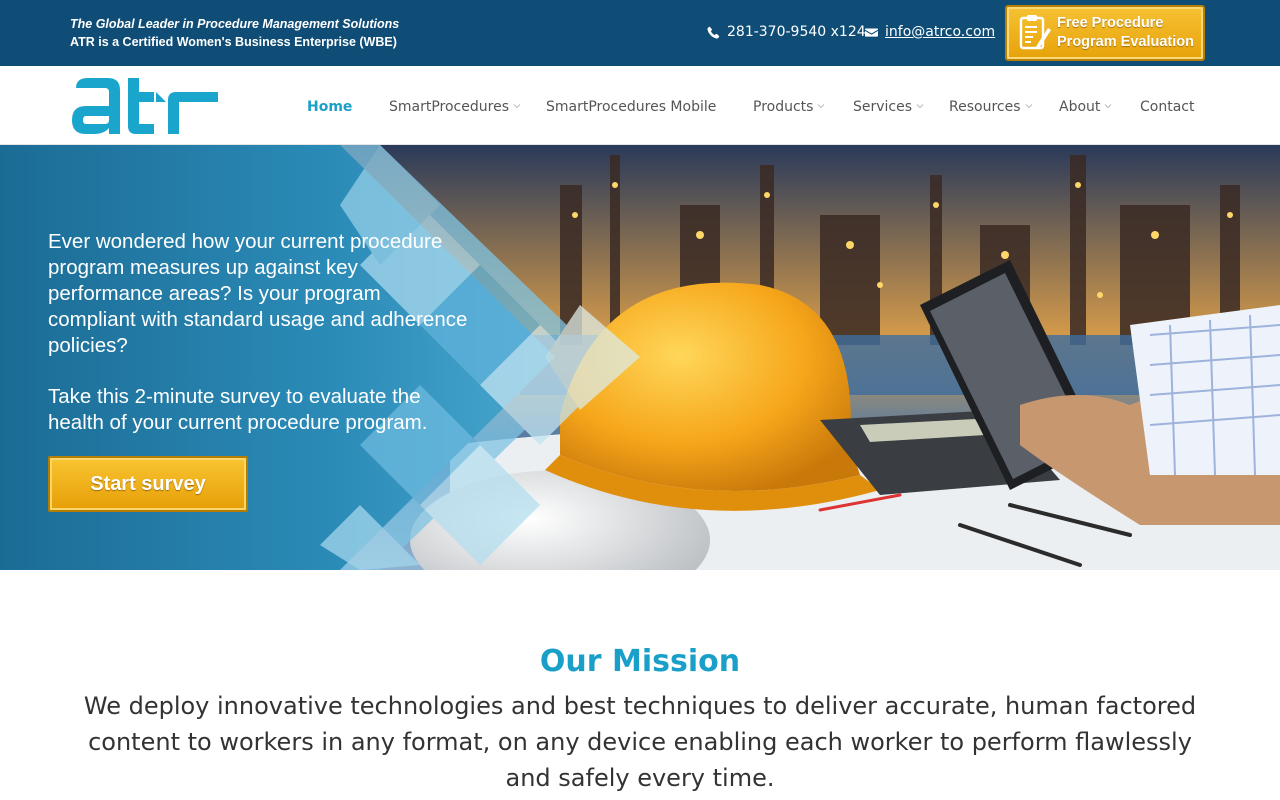 The height and width of the screenshot is (800, 1280). I want to click on phone-icon, so click(713, 32).